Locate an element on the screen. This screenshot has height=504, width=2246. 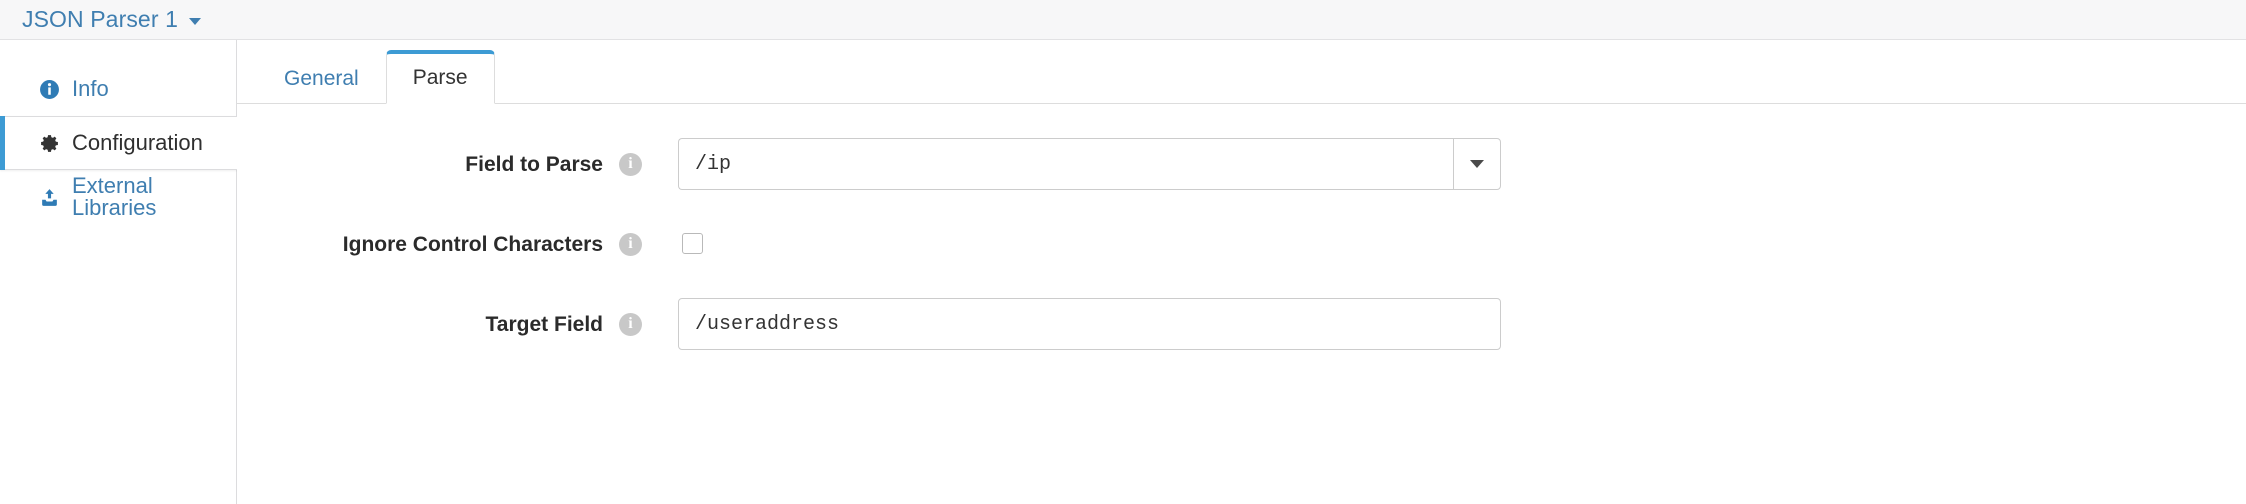
form-row-field-to-parse: Field to Parse i is located at coordinates (1241, 164).